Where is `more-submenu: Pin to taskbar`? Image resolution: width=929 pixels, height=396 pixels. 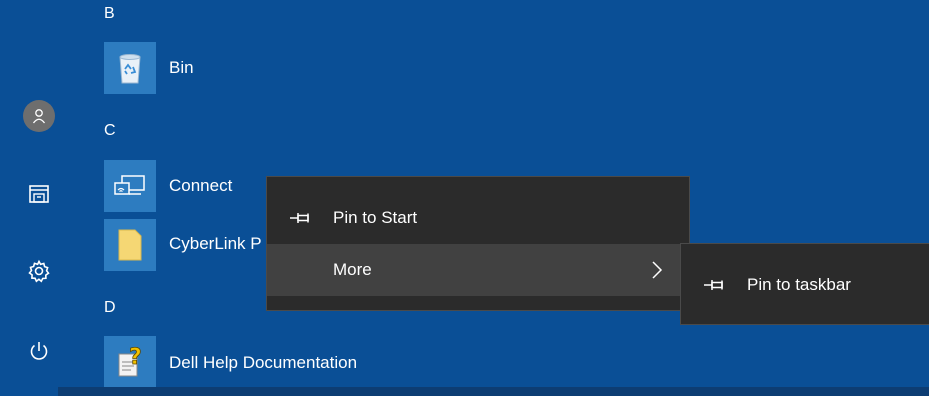 more-submenu: Pin to taskbar is located at coordinates (804, 284).